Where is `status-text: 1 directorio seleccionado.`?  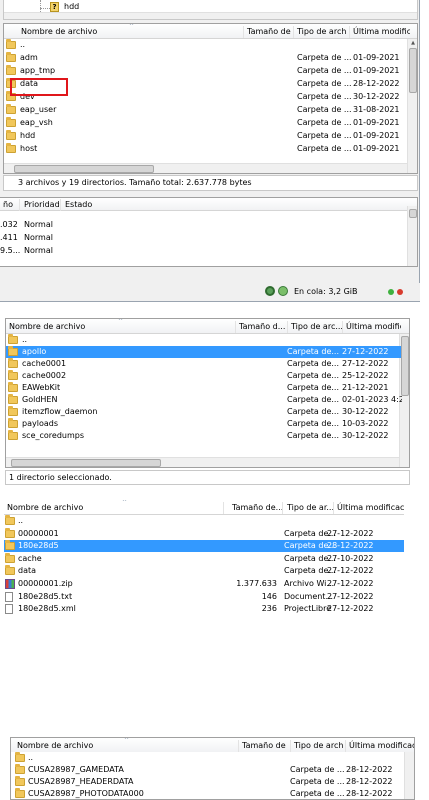
status-text: 1 directorio seleccionado. is located at coordinates (60, 477).